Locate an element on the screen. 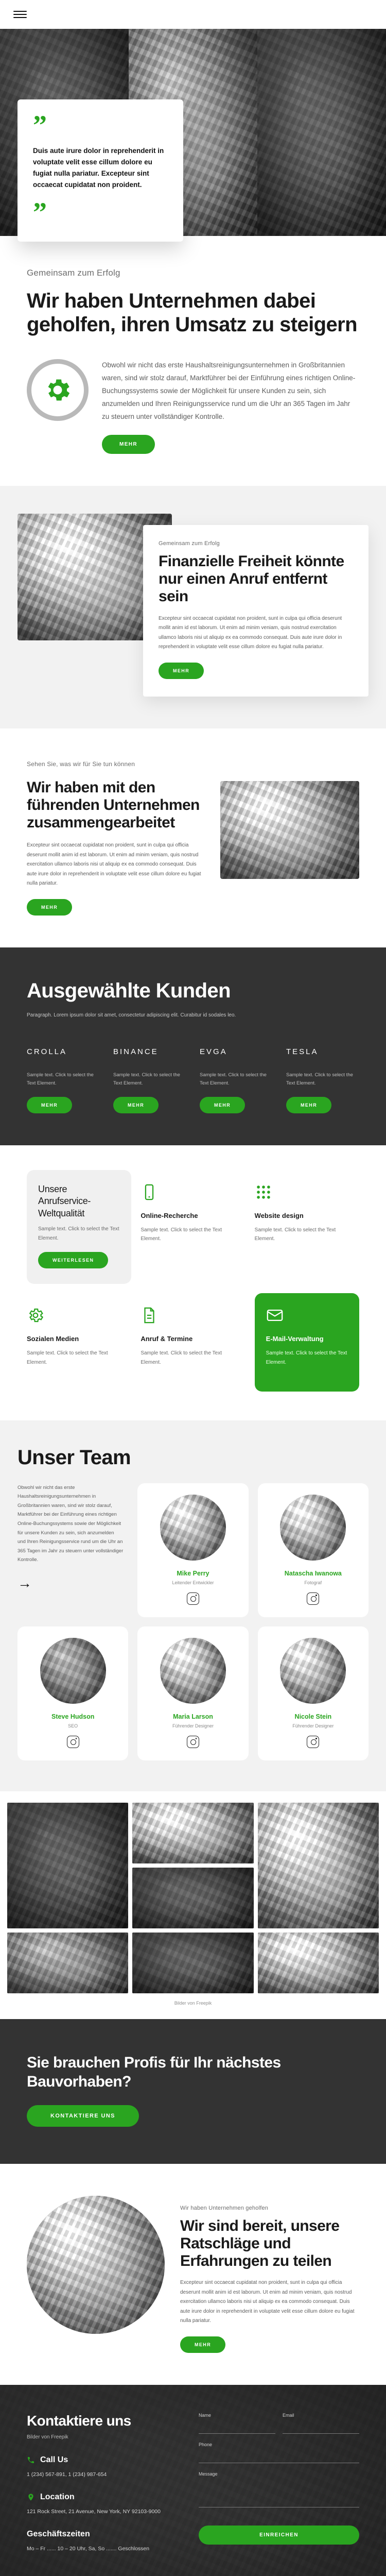 The height and width of the screenshot is (2576, 386). grid-dots-icon is located at coordinates (263, 1192).